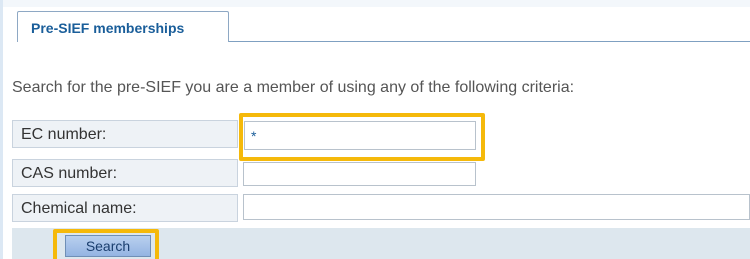  What do you see at coordinates (359, 174) in the screenshot?
I see `cas-number-input` at bounding box center [359, 174].